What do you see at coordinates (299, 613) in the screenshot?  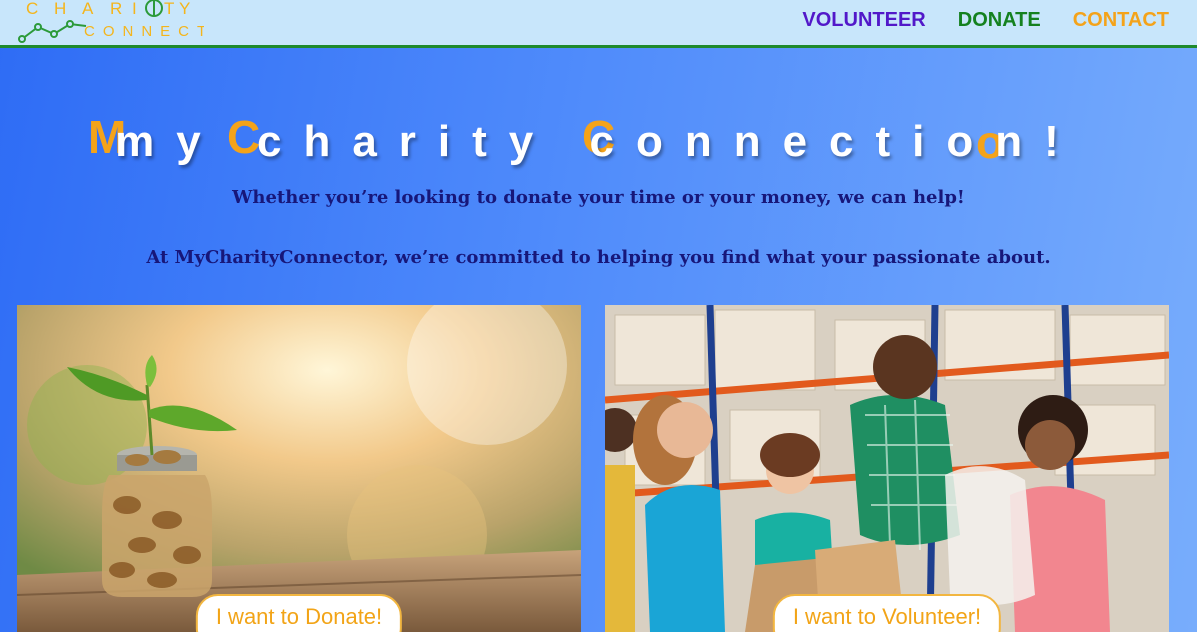 I see `donate-button: I want to Donate!` at bounding box center [299, 613].